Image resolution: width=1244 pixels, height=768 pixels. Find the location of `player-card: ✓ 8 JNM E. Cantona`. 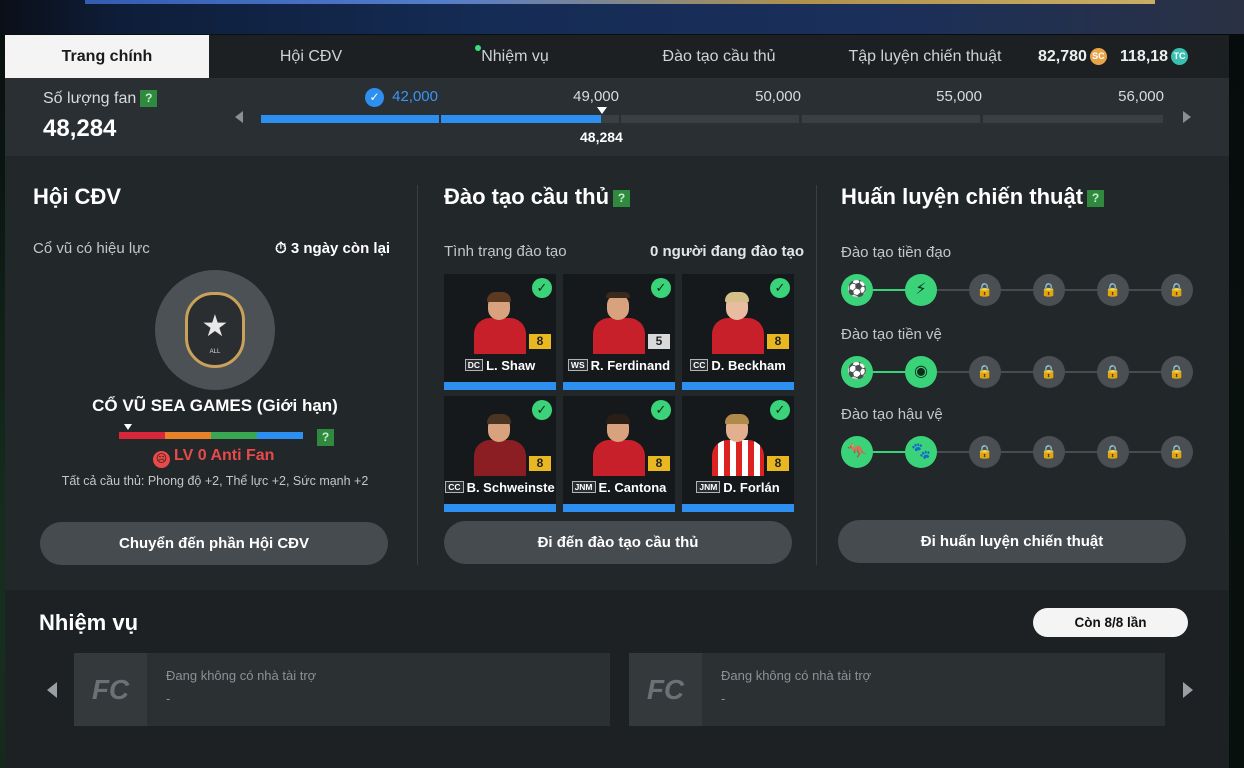

player-card: ✓ 8 JNM E. Cantona is located at coordinates (619, 454).